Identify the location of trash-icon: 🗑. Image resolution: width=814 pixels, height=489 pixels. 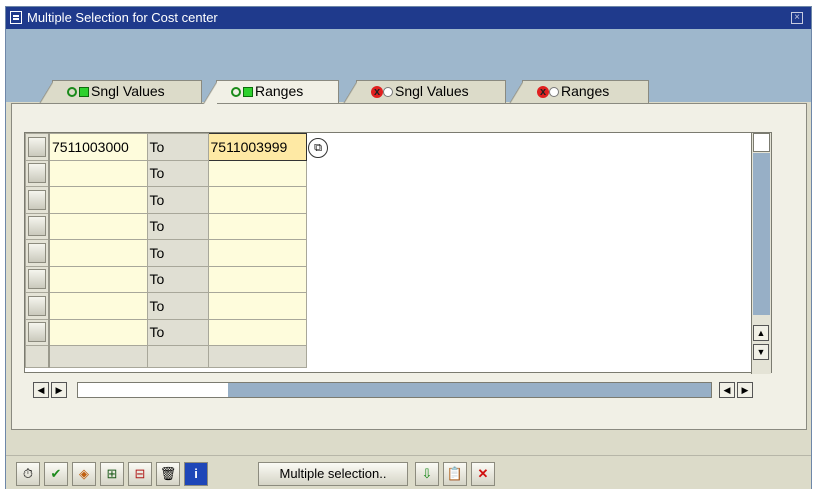
(168, 474).